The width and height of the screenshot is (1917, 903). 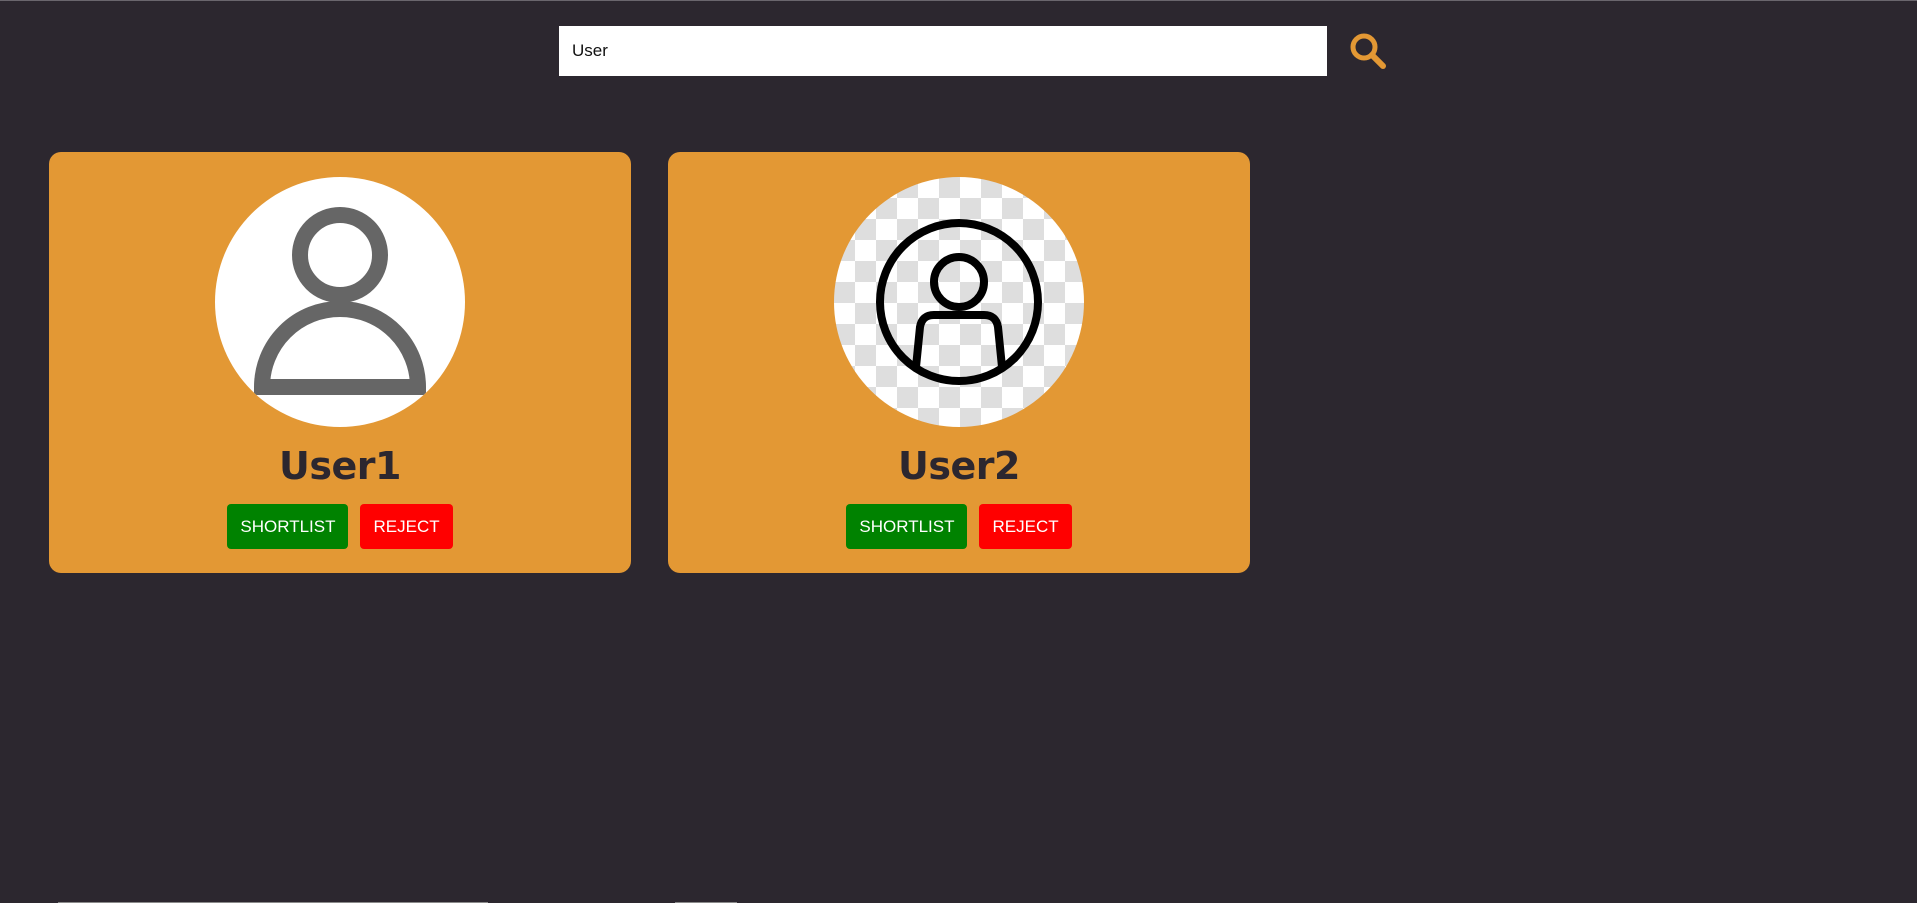 What do you see at coordinates (340, 466) in the screenshot?
I see `candidate-name: User1` at bounding box center [340, 466].